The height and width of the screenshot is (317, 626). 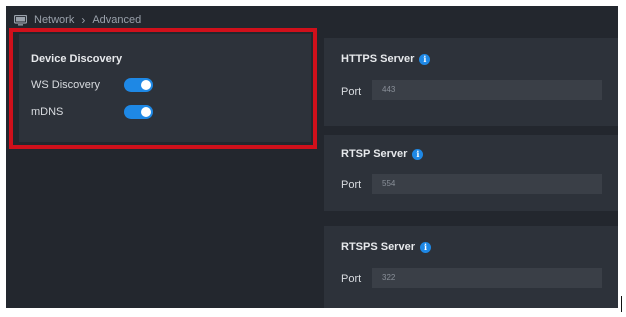 I want to click on rtsp-server-label: RTSP Server, so click(x=374, y=154).